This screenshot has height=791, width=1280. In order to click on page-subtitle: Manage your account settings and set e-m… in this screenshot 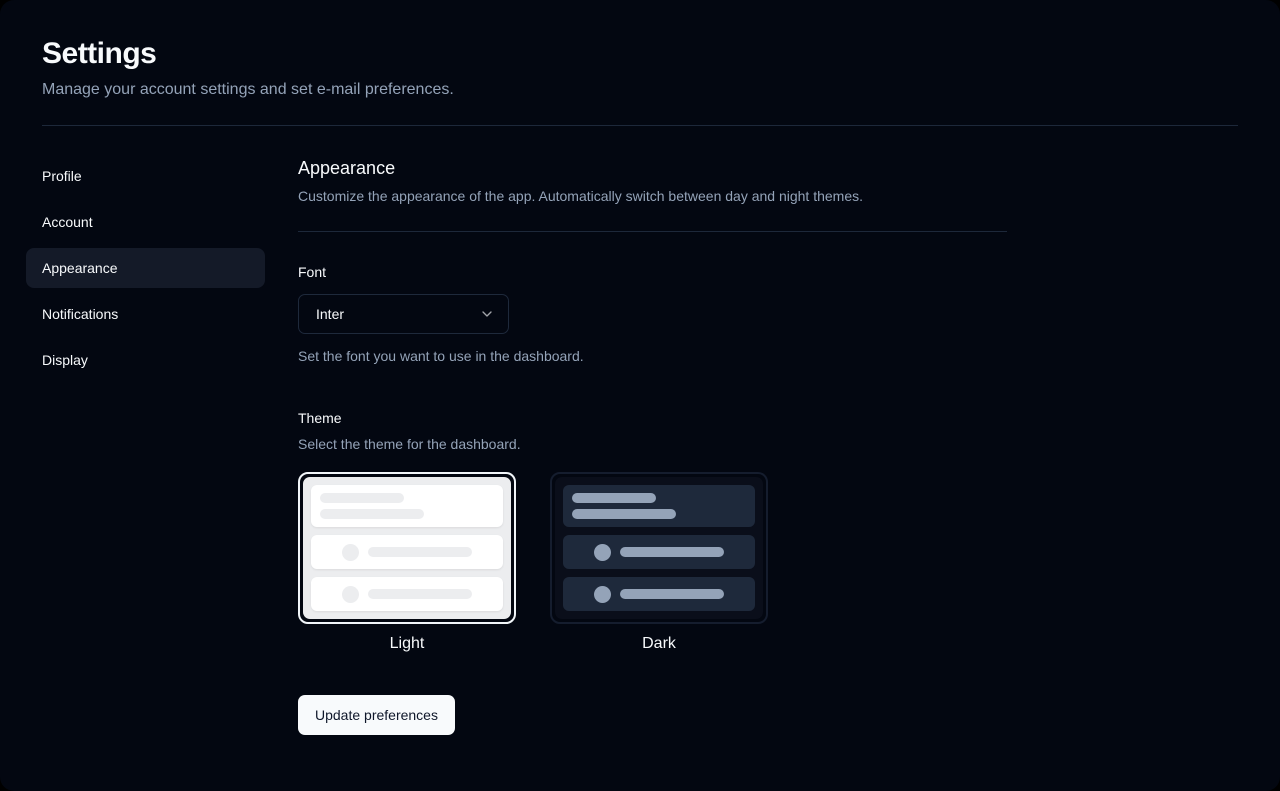, I will do `click(248, 89)`.